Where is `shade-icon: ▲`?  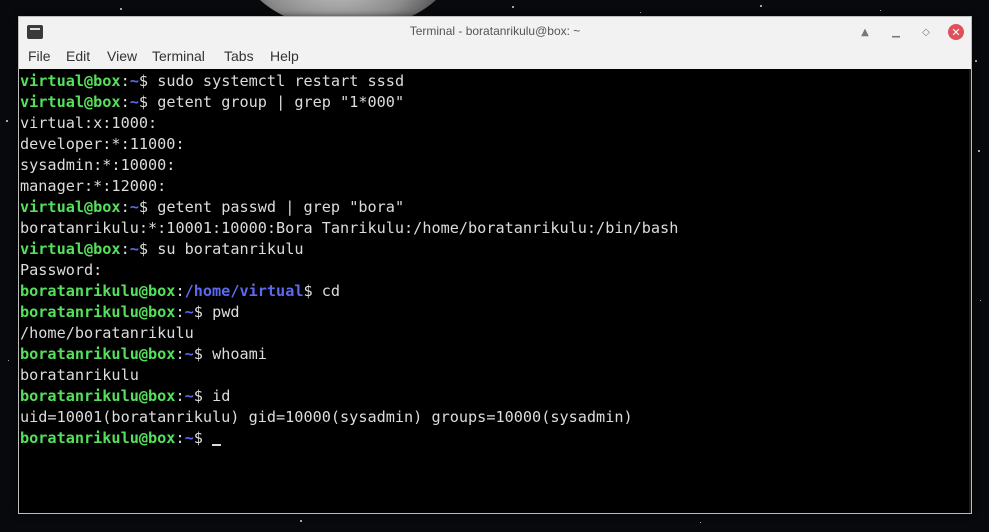
shade-icon: ▲ is located at coordinates (865, 32).